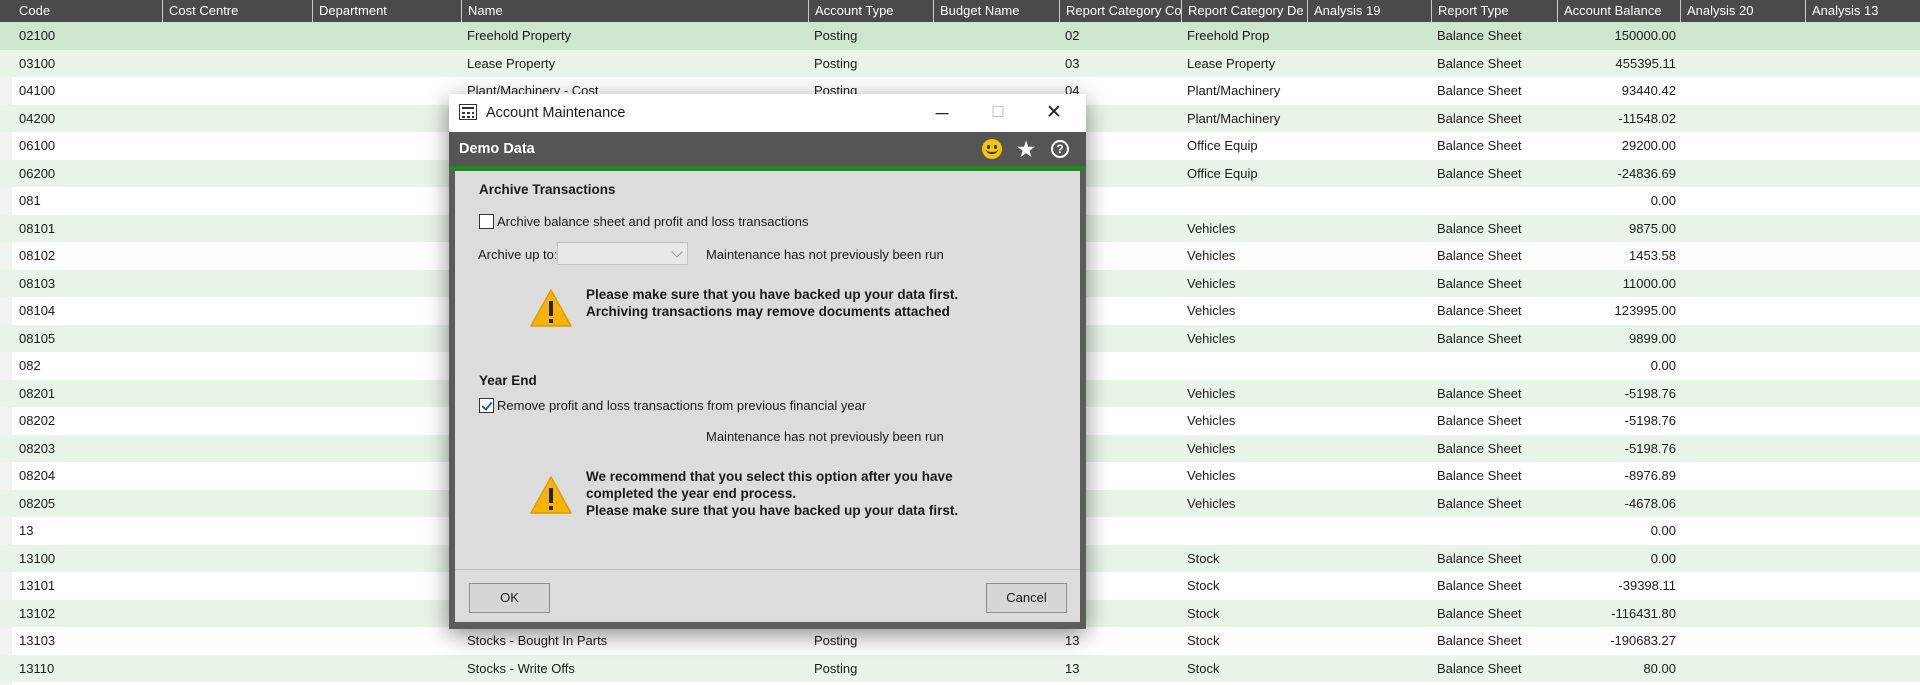 The width and height of the screenshot is (1920, 685). I want to click on minimize-button: ─, so click(942, 113).